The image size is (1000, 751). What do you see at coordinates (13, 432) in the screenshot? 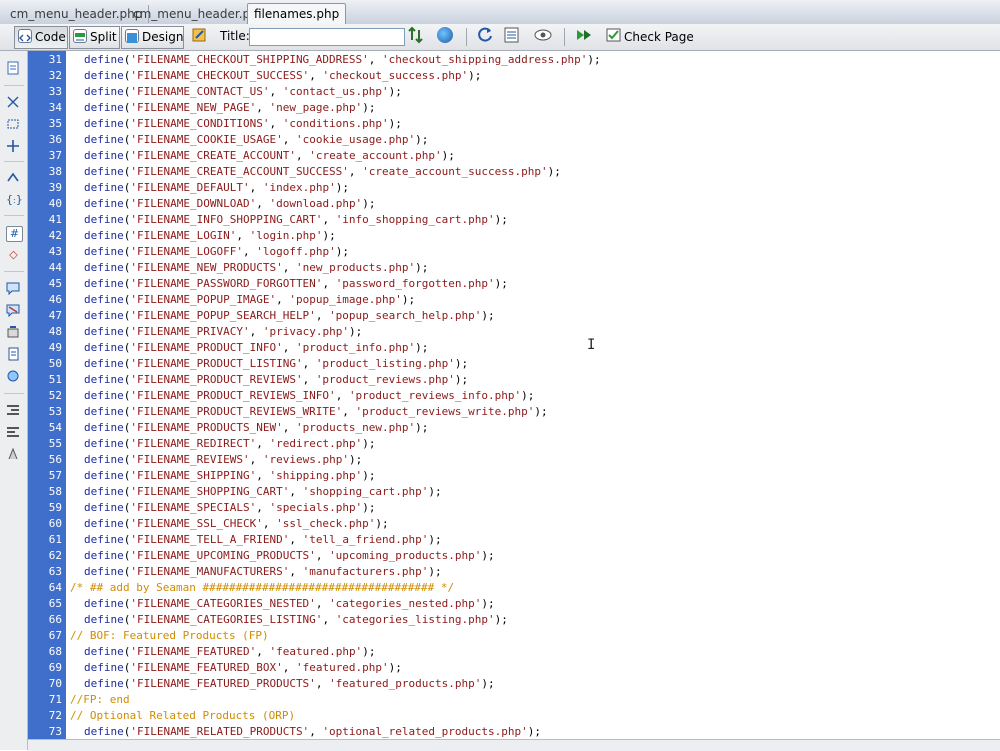
I see `outdent-icon` at bounding box center [13, 432].